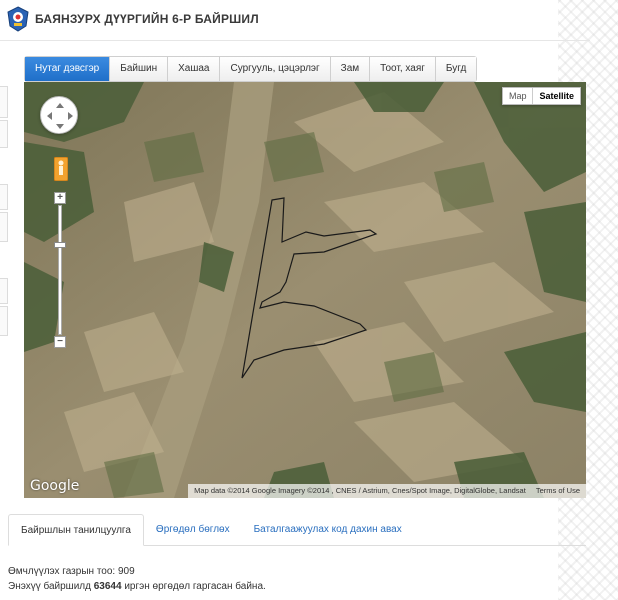  What do you see at coordinates (275, 69) in the screenshot?
I see `tab-schools: Сургууль, цэцэрлэг` at bounding box center [275, 69].